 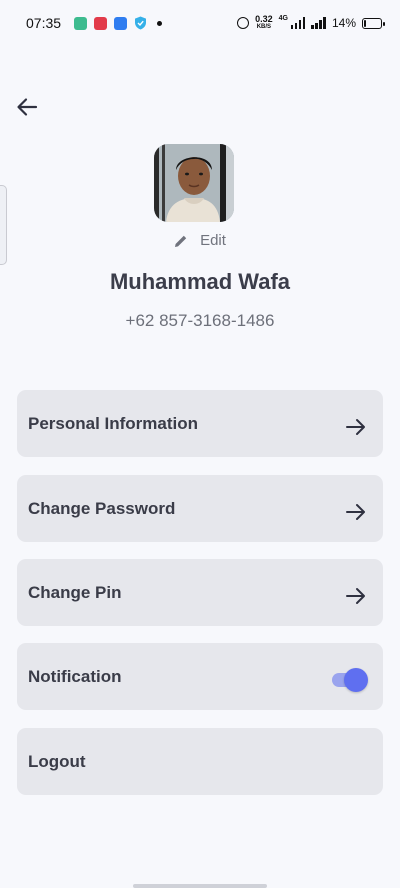 I want to click on change-pin-button: Change Pin, so click(x=200, y=592).